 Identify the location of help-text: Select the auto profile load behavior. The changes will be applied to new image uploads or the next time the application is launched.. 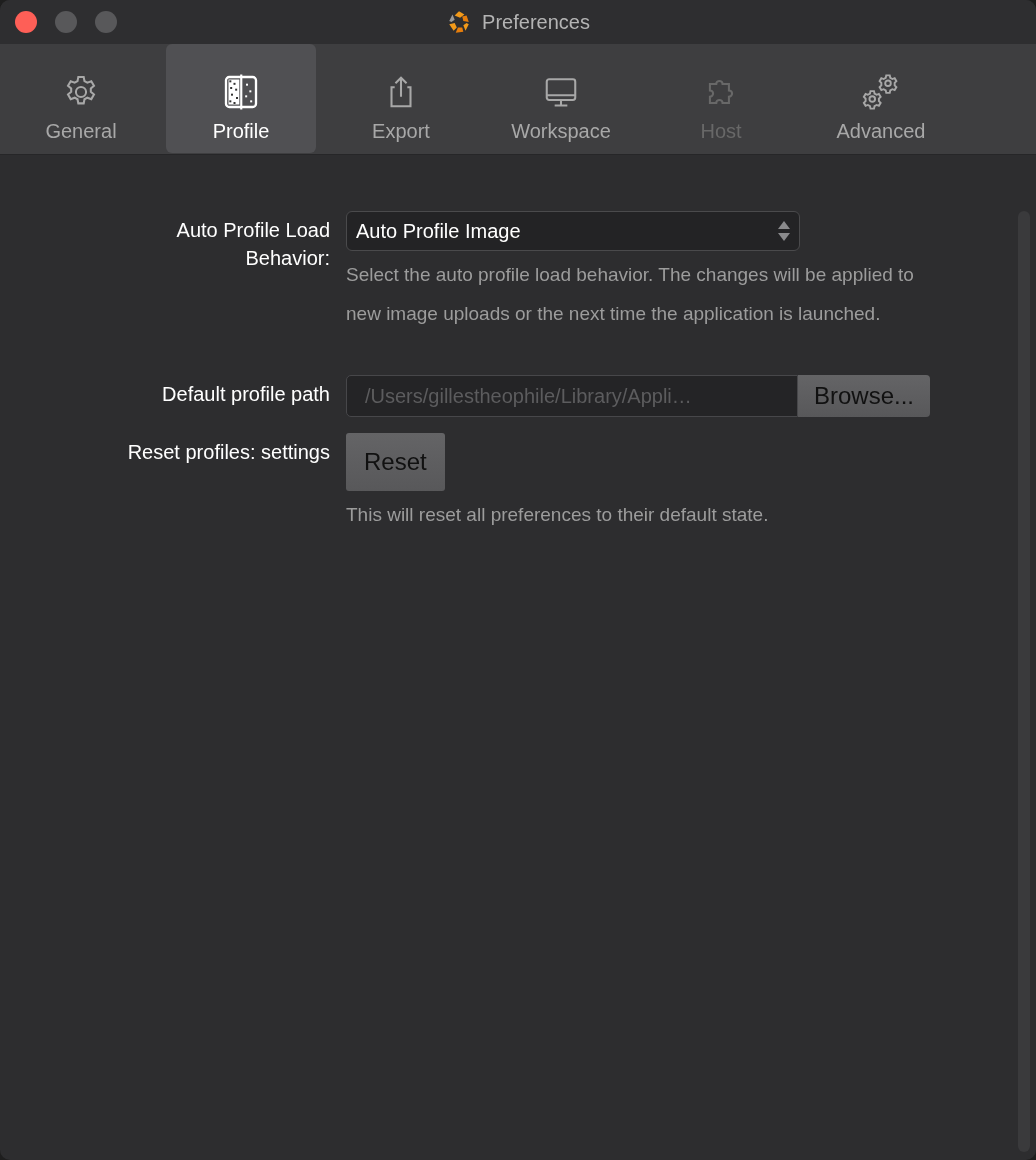
(630, 294).